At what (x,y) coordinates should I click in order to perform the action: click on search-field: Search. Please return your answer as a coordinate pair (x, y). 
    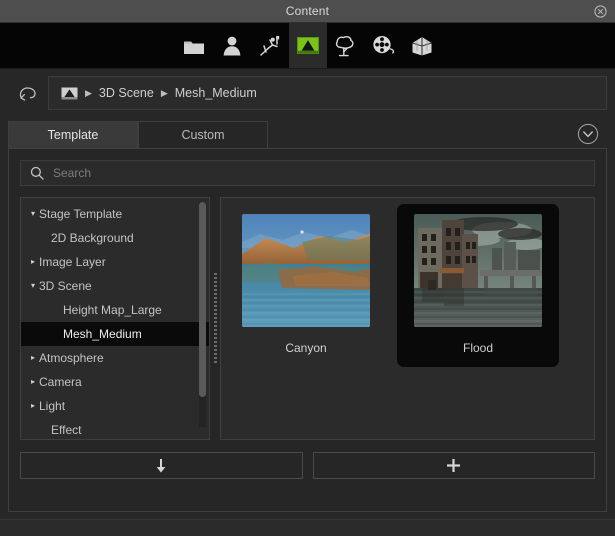
    Looking at the image, I should click on (307, 173).